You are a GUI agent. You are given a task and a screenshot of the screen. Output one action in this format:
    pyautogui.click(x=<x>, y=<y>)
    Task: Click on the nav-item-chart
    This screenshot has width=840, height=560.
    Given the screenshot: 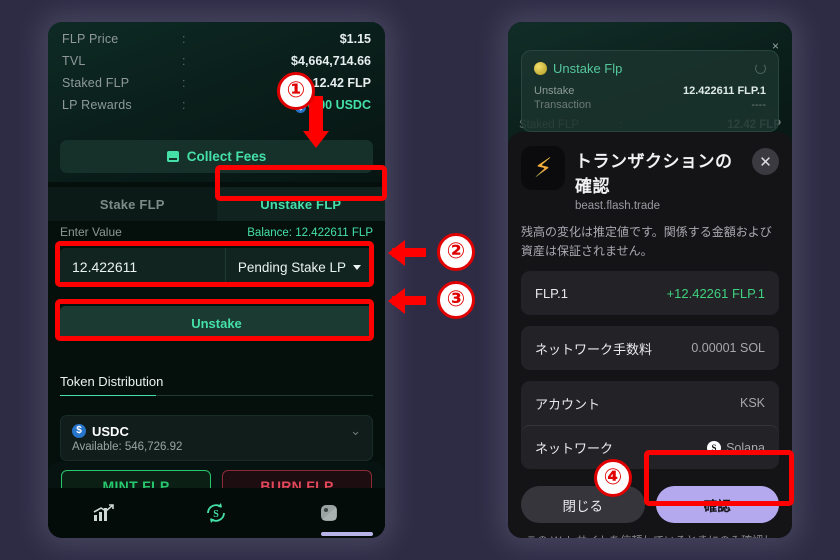 What is the action you would take?
    pyautogui.click(x=104, y=513)
    